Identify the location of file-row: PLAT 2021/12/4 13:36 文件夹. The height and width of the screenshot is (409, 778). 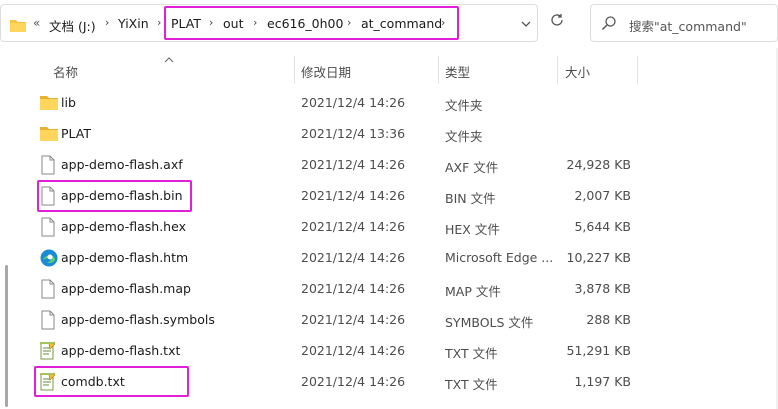
(380, 133).